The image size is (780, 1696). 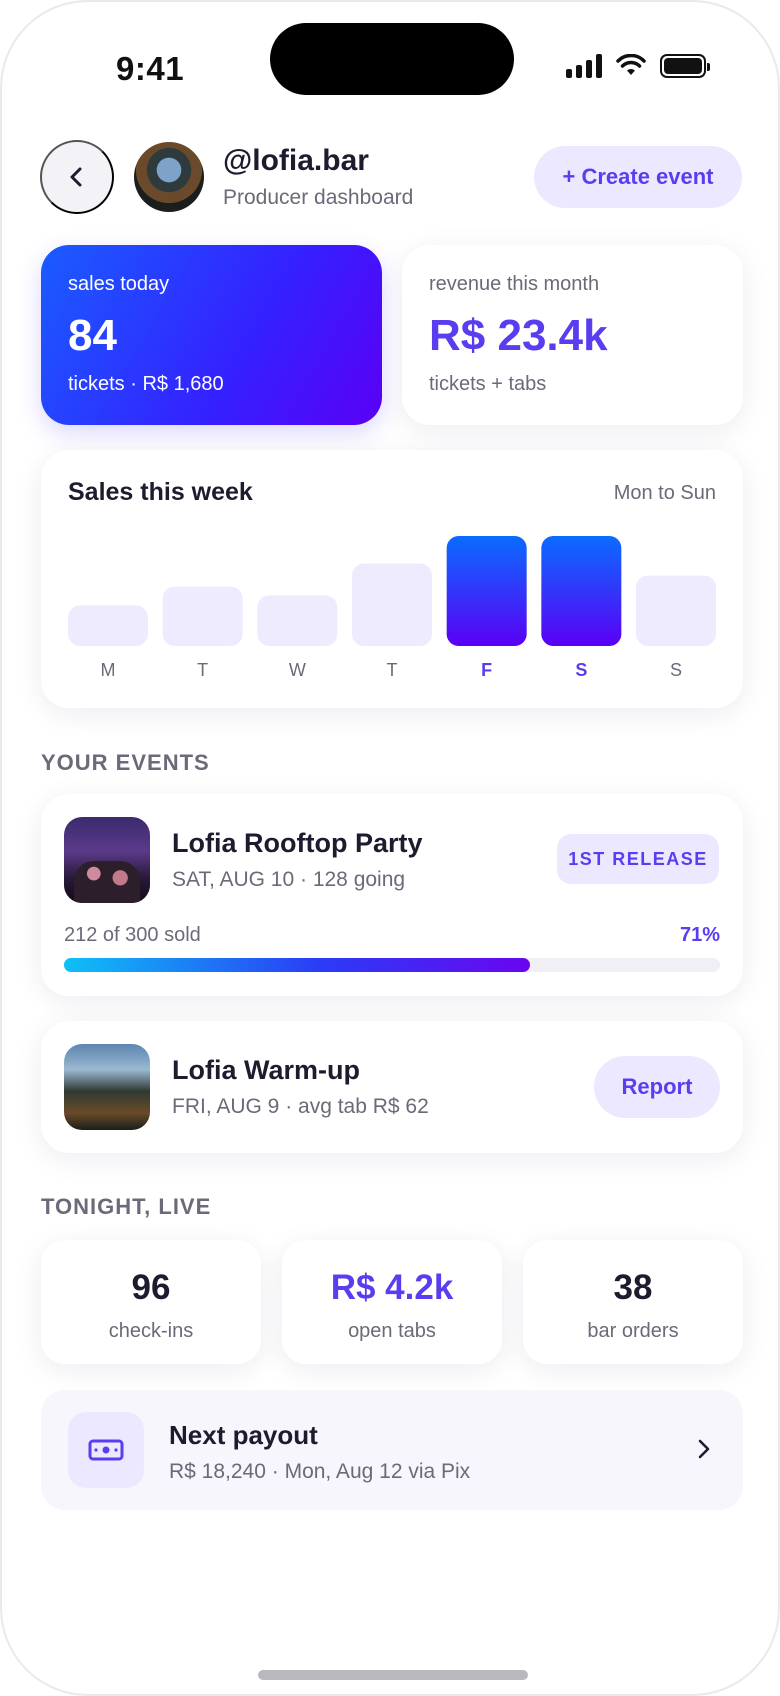 What do you see at coordinates (296, 160) in the screenshot?
I see `producer-handle: @lofia.bar` at bounding box center [296, 160].